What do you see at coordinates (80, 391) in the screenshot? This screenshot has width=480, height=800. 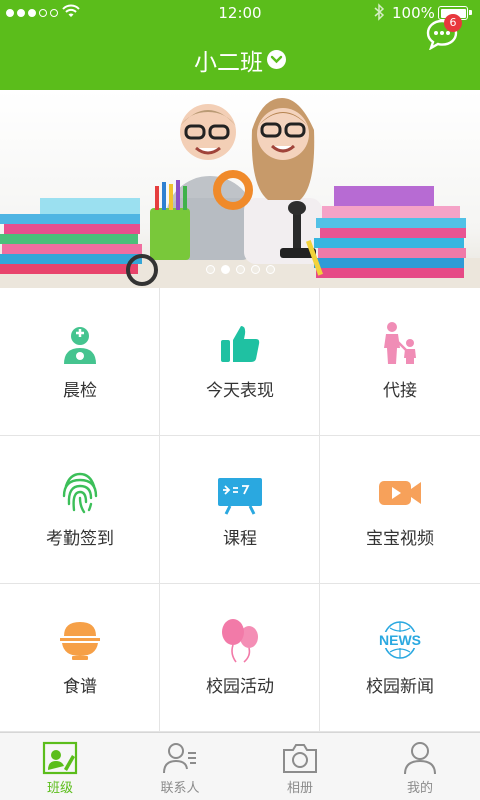 I see `grid-item-label: 晨检` at bounding box center [80, 391].